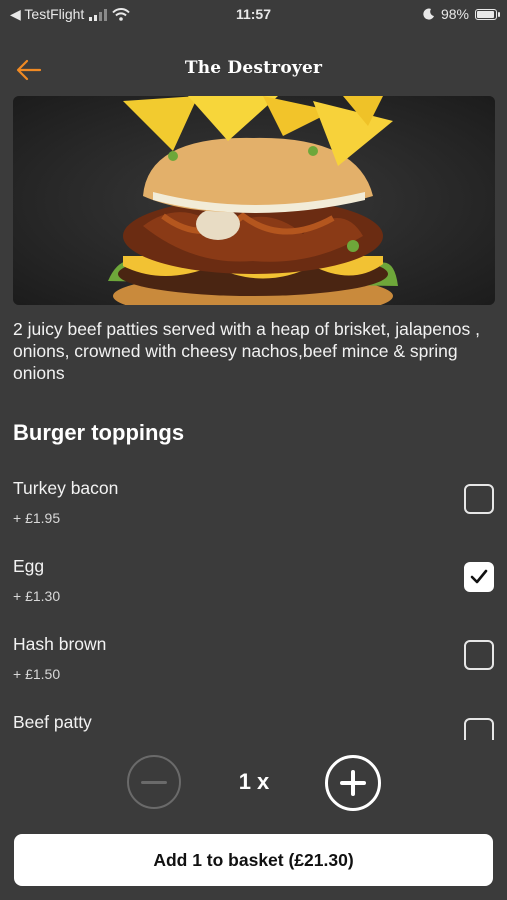  What do you see at coordinates (428, 14) in the screenshot?
I see `moon-icon` at bounding box center [428, 14].